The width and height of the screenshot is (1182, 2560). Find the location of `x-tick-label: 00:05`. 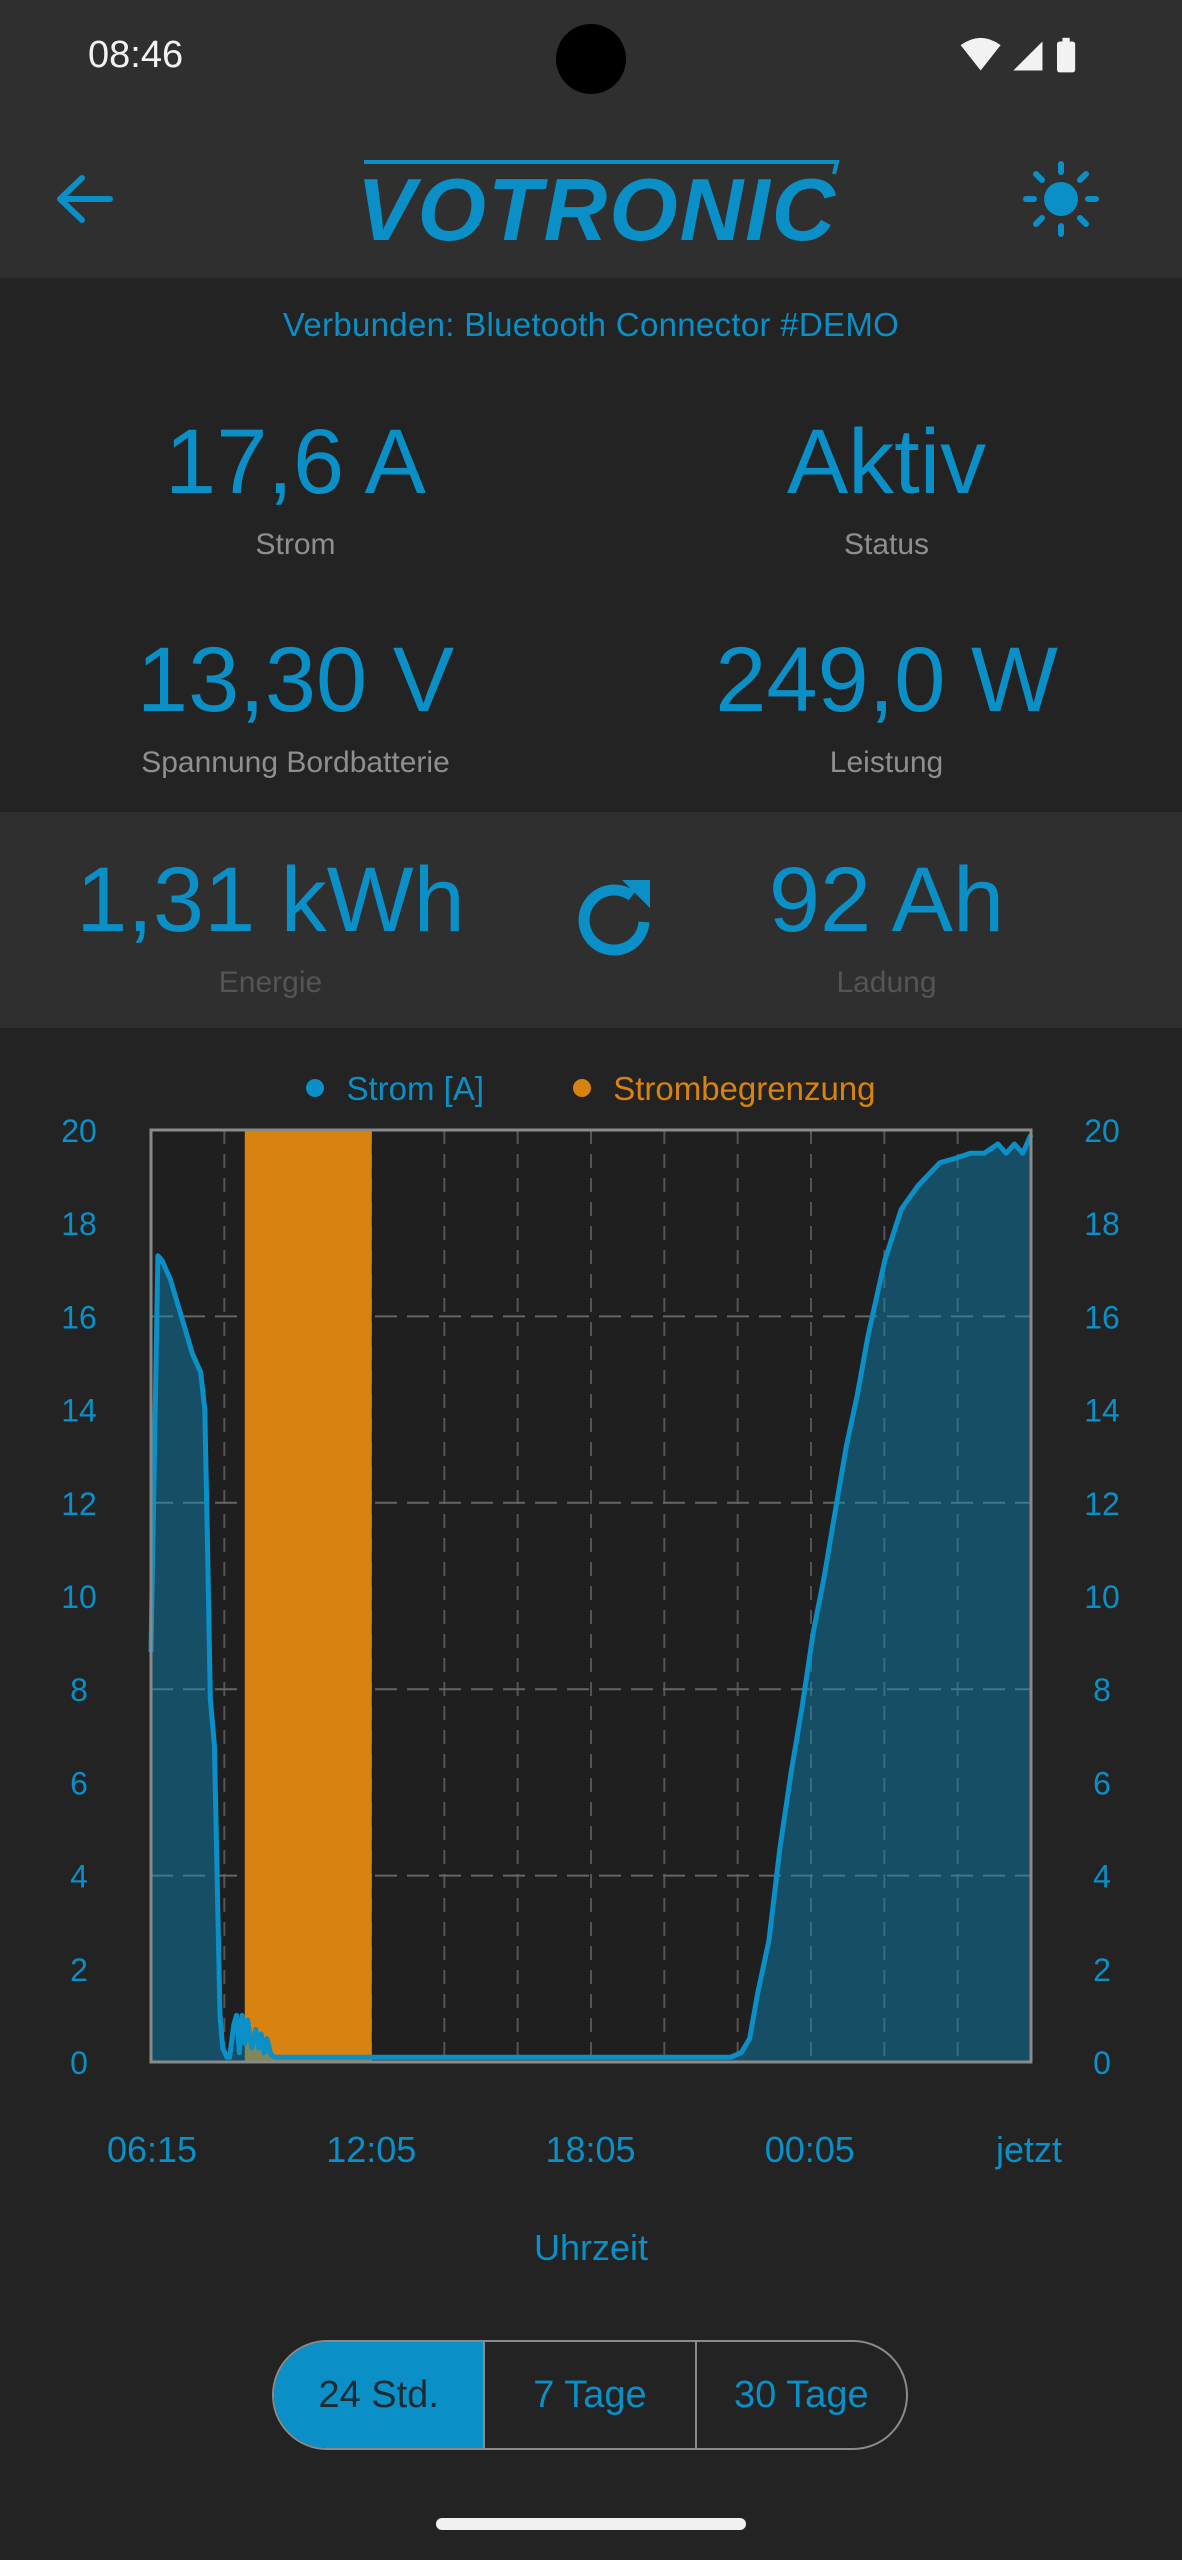

x-tick-label: 00:05 is located at coordinates (810, 2149).